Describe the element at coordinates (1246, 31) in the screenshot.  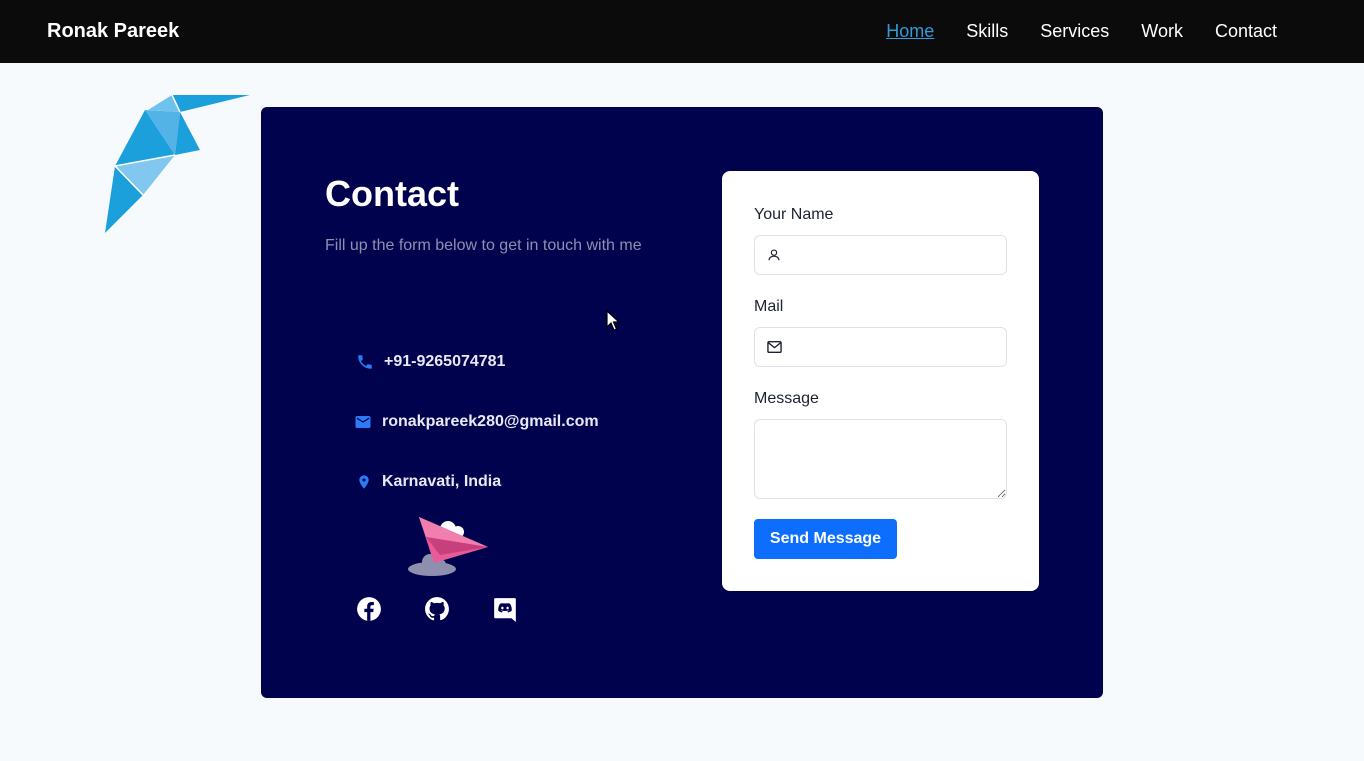
I see `nav-link-contact: Contact` at that location.